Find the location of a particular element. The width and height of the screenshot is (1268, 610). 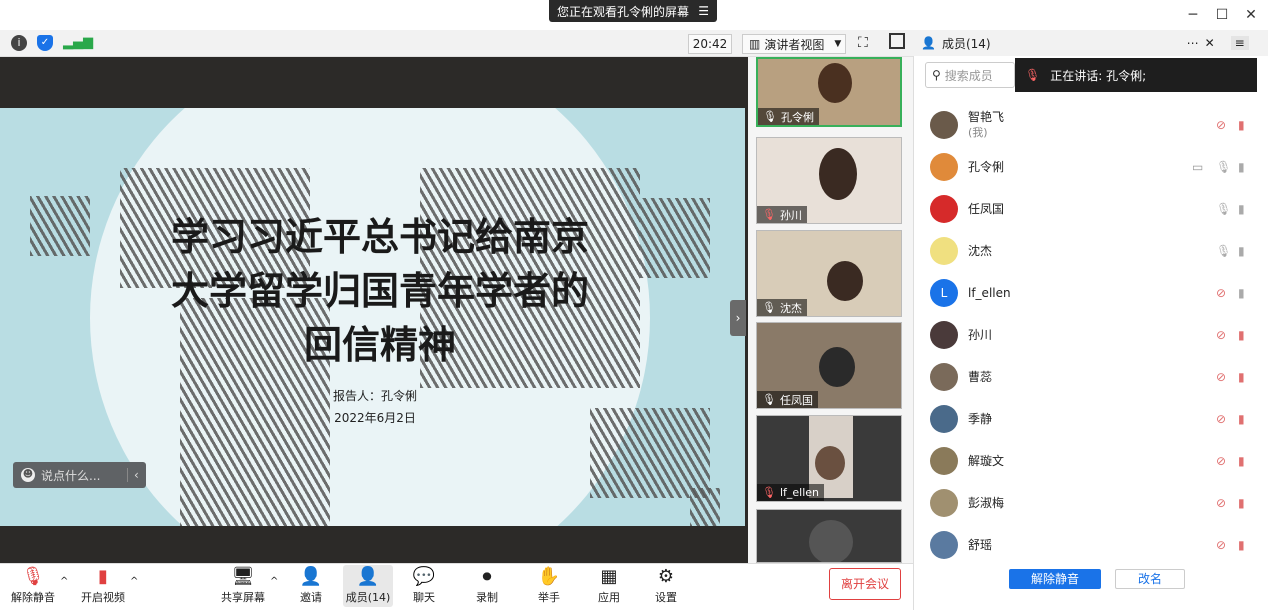

settings-label: 设置 is located at coordinates (666, 597).